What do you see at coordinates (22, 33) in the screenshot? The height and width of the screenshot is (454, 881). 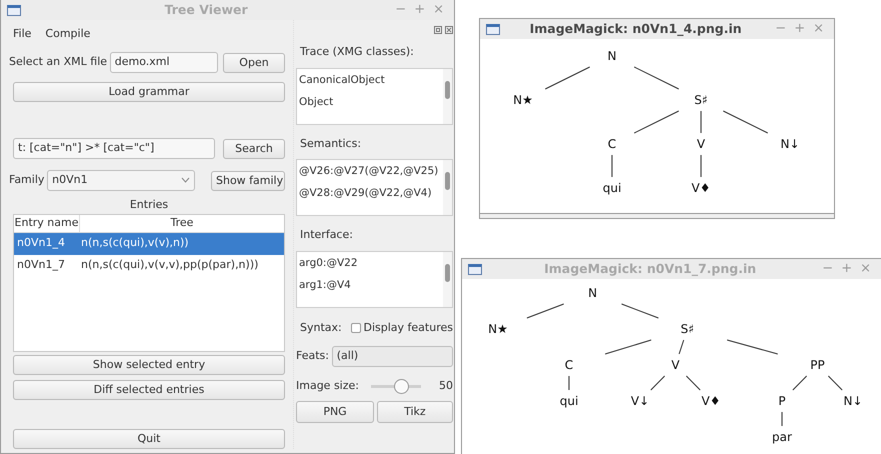 I see `menu-item: File` at bounding box center [22, 33].